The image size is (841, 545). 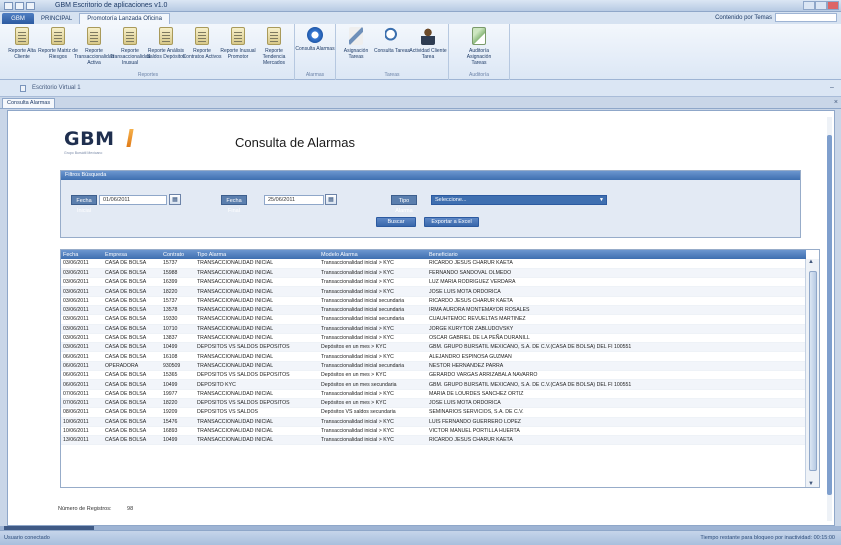 What do you see at coordinates (811, 262) in the screenshot?
I see `scroll-up-icon: ▲` at bounding box center [811, 262].